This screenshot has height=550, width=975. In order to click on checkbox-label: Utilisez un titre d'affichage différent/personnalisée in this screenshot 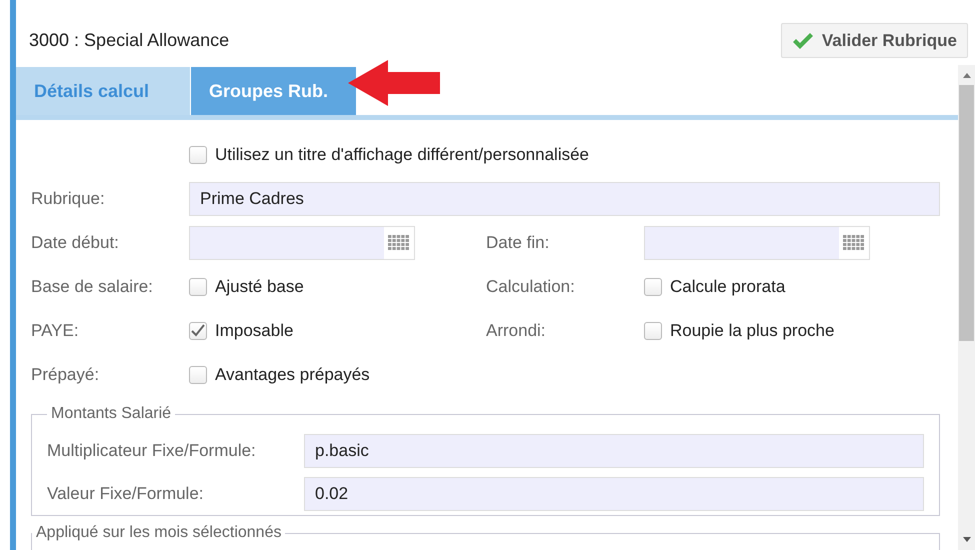, I will do `click(402, 155)`.